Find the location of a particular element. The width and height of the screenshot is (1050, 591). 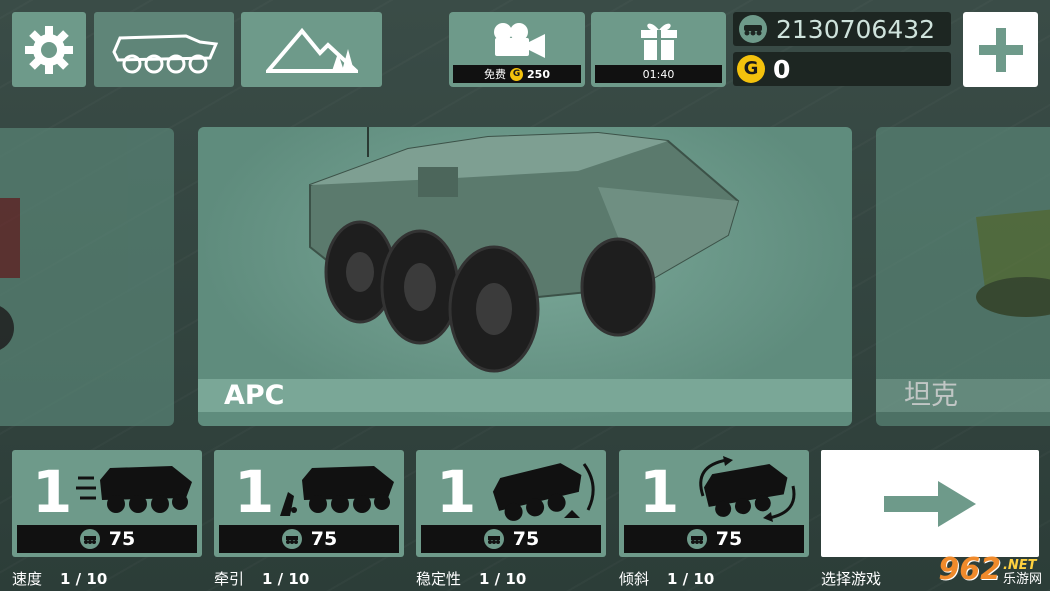

upgrade-speed-button: 1 75 is located at coordinates (107, 503).